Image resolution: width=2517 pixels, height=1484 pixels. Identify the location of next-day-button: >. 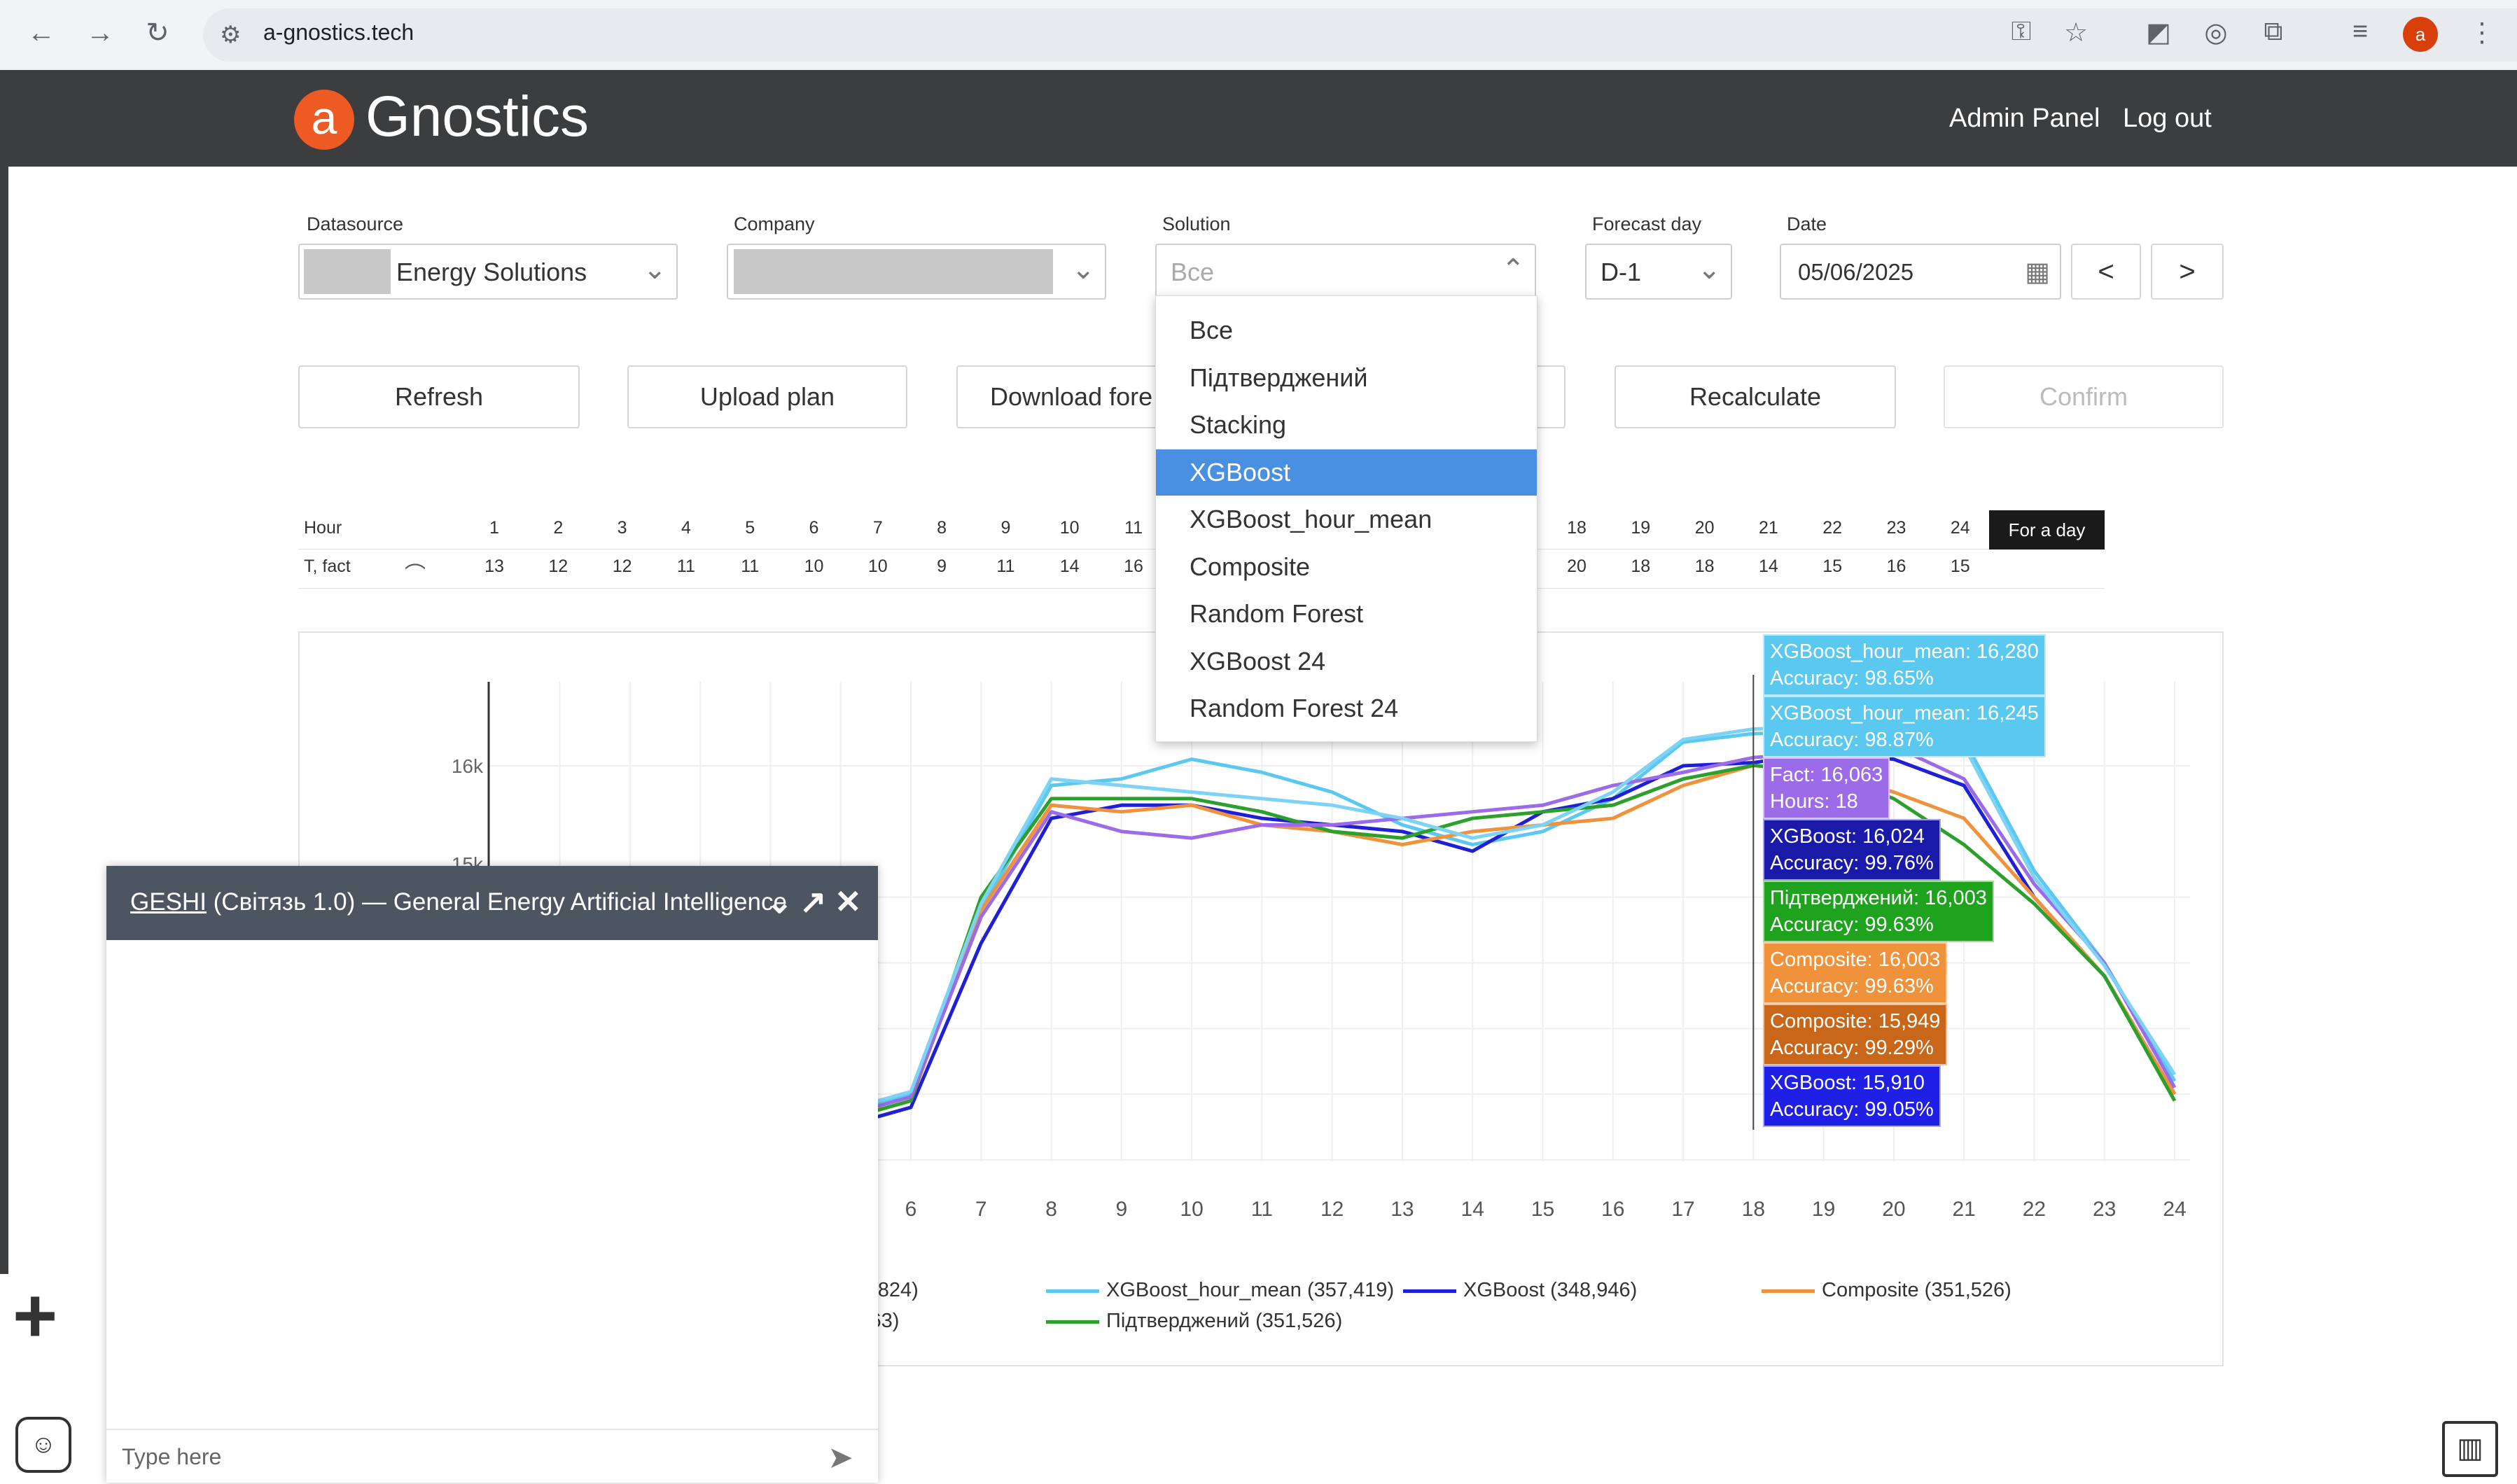
(2187, 272).